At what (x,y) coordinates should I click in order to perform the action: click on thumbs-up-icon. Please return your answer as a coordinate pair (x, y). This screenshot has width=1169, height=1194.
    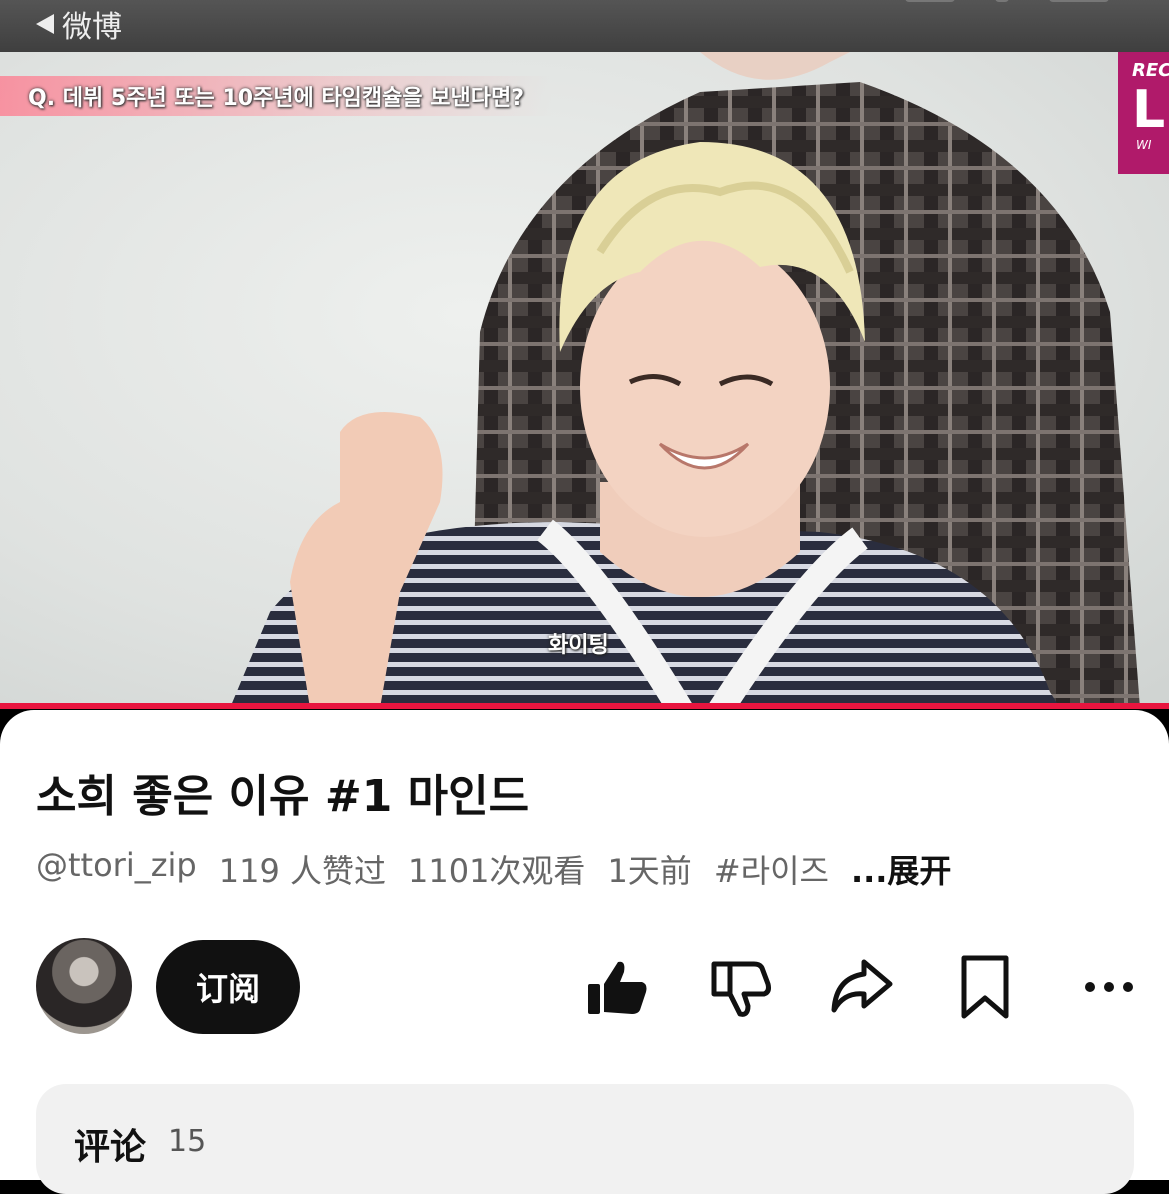
    Looking at the image, I should click on (617, 987).